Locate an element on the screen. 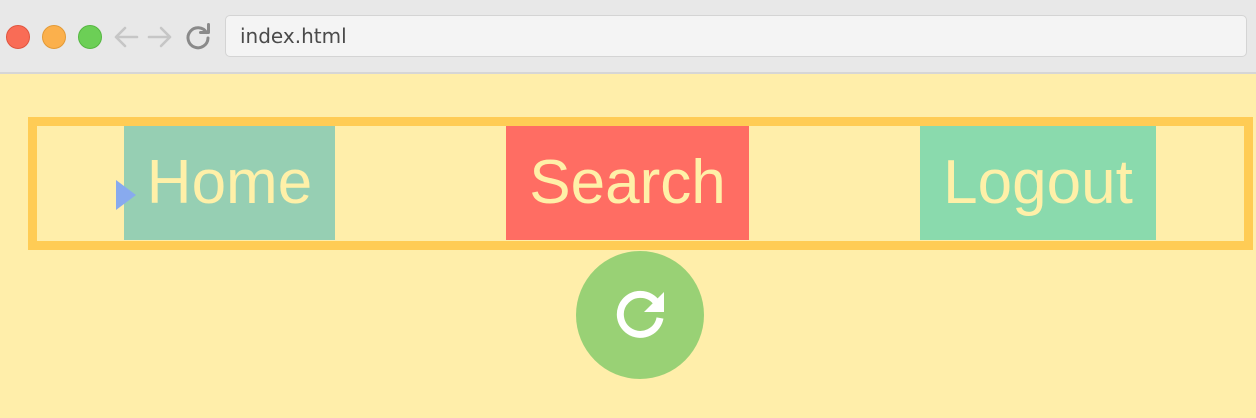  reload-icon is located at coordinates (198, 36).